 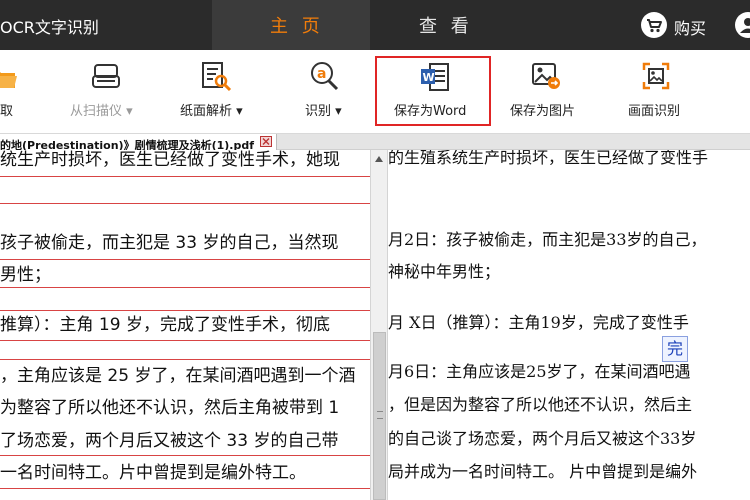 I want to click on source-line: ，主角应该是 25 岁了，在某间酒吧遇到一个酒, so click(x=178, y=376).